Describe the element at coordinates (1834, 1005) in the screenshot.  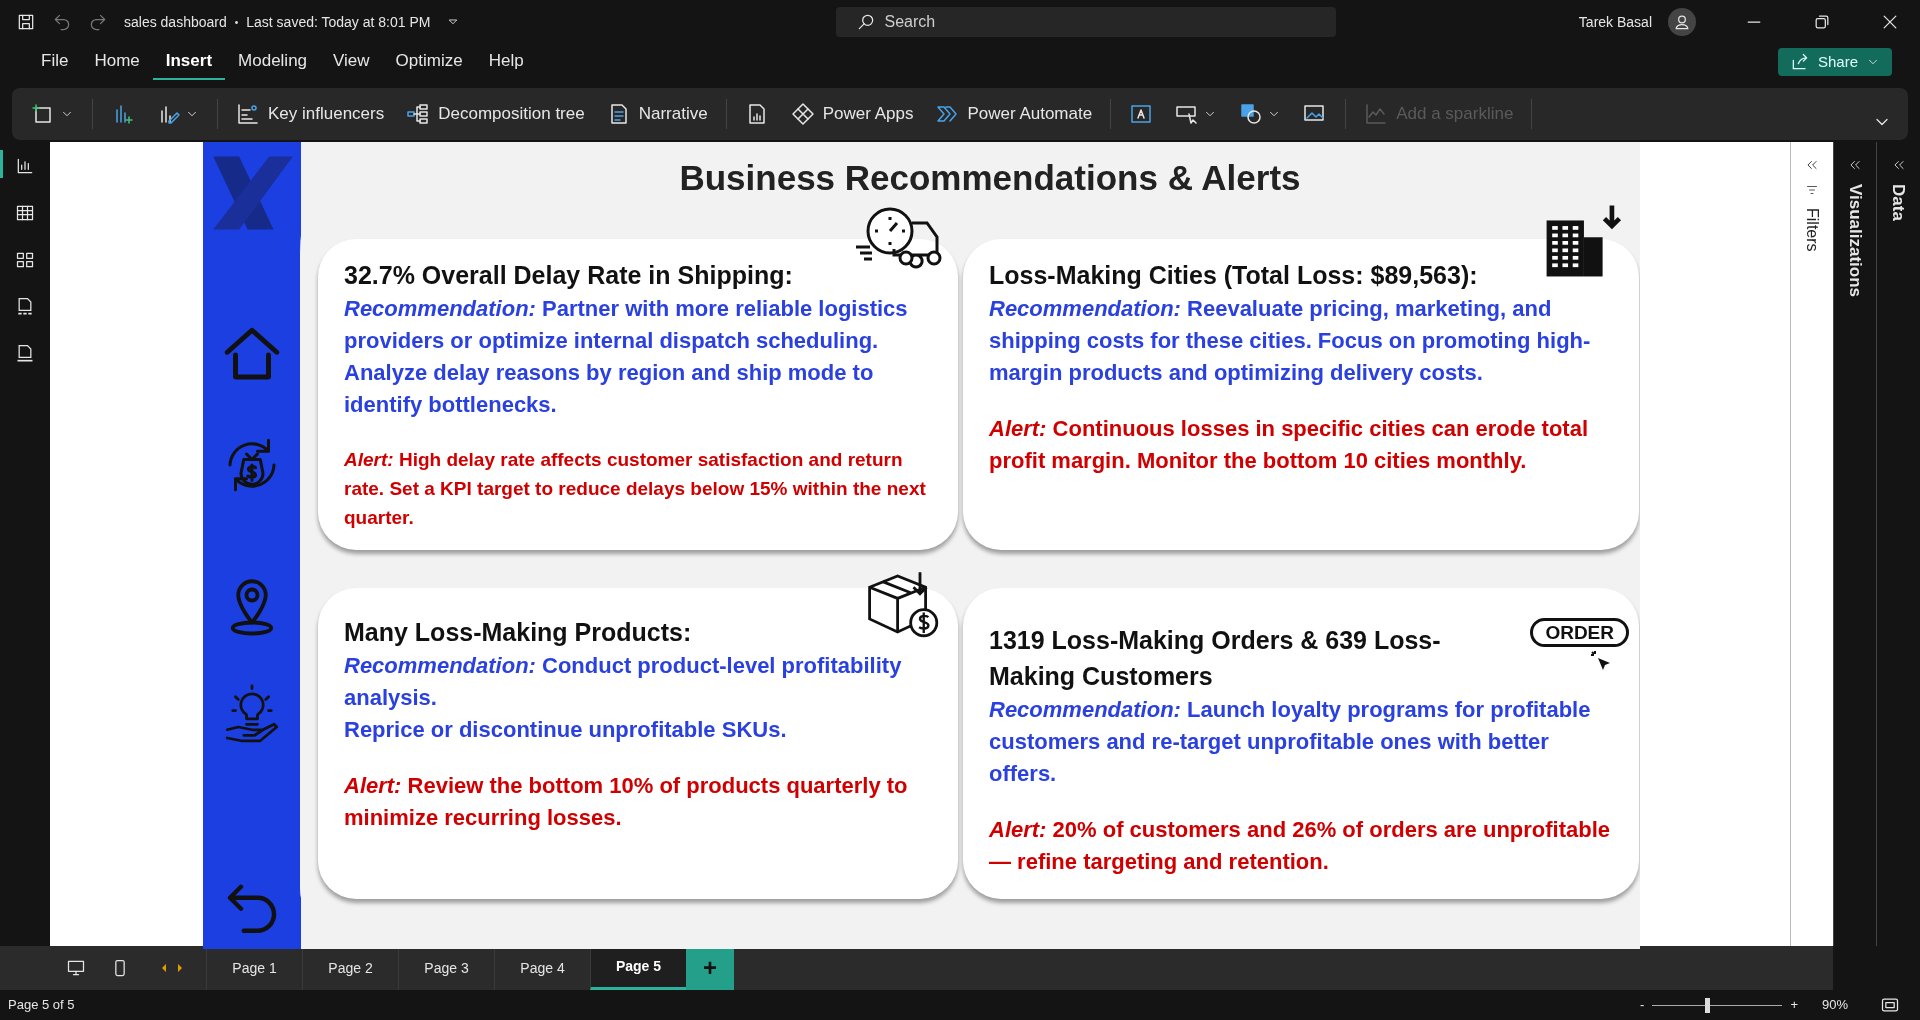
I see `zoom-level: 90%` at that location.